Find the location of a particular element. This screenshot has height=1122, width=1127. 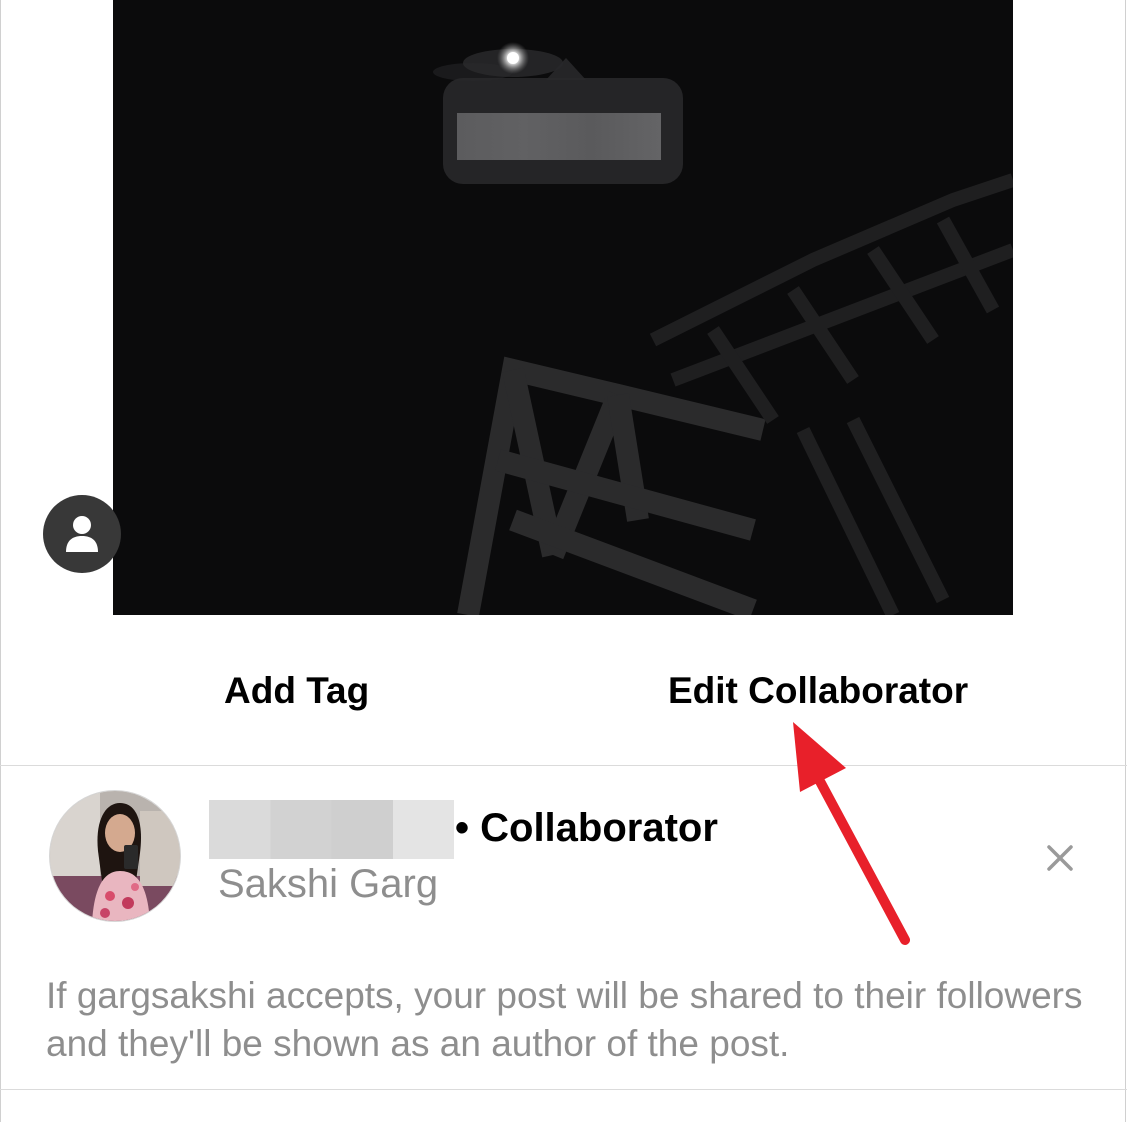

tag-bubble-pointer is located at coordinates (566, 69).